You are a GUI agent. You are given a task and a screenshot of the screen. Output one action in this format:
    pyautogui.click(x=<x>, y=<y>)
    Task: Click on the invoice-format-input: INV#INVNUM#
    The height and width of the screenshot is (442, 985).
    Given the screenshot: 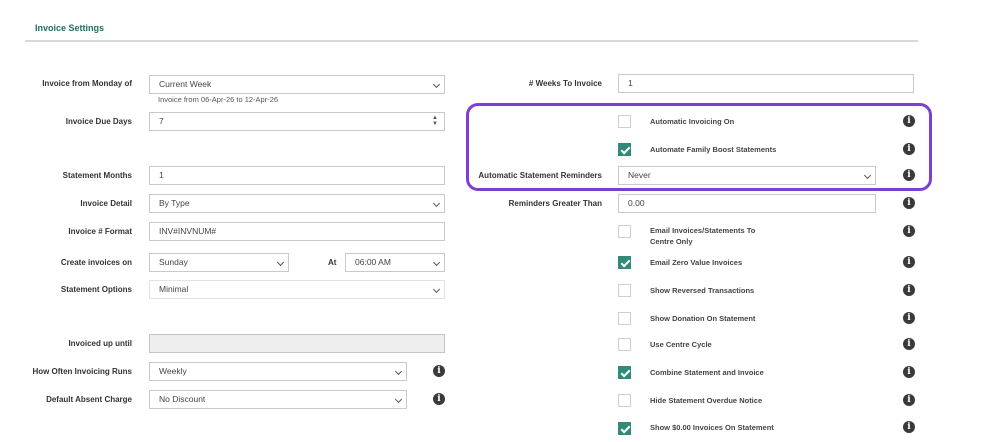 What is the action you would take?
    pyautogui.click(x=297, y=231)
    